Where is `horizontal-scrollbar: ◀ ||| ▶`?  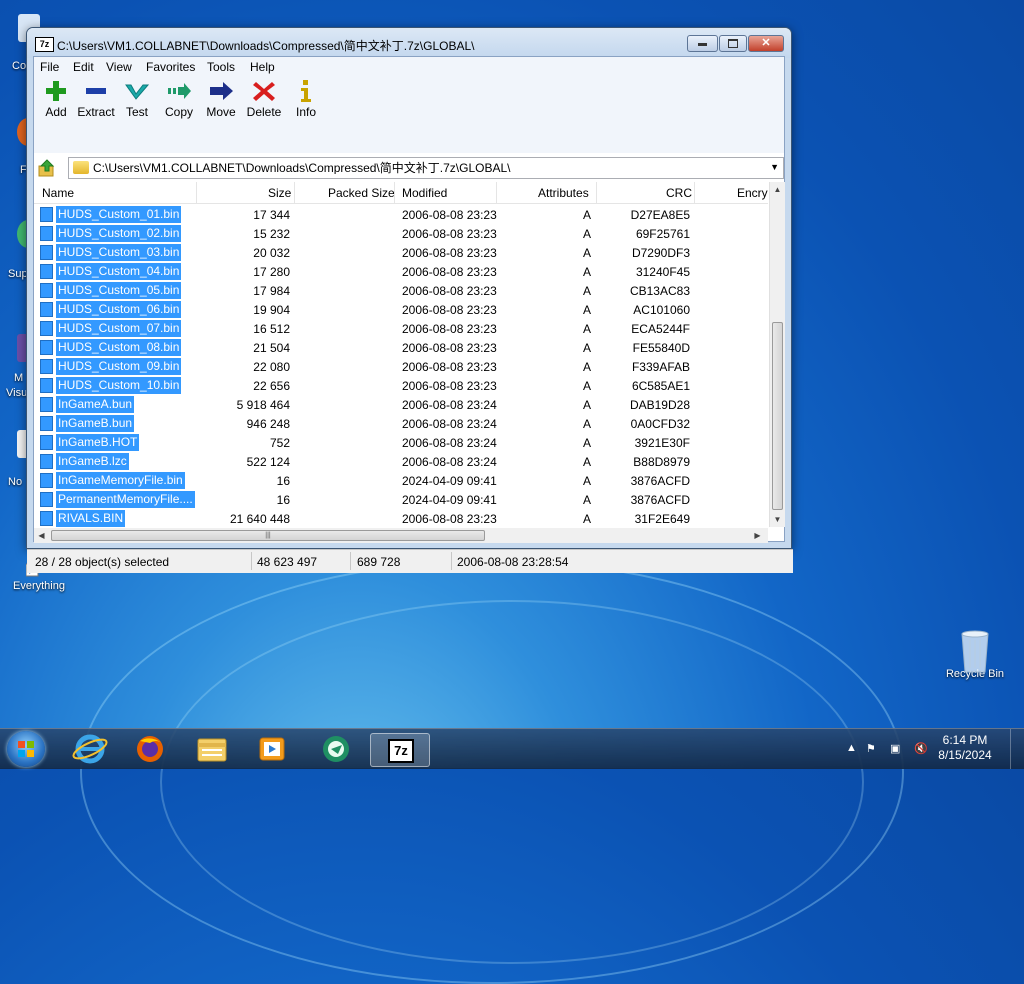 horizontal-scrollbar: ◀ ||| ▶ is located at coordinates (401, 535).